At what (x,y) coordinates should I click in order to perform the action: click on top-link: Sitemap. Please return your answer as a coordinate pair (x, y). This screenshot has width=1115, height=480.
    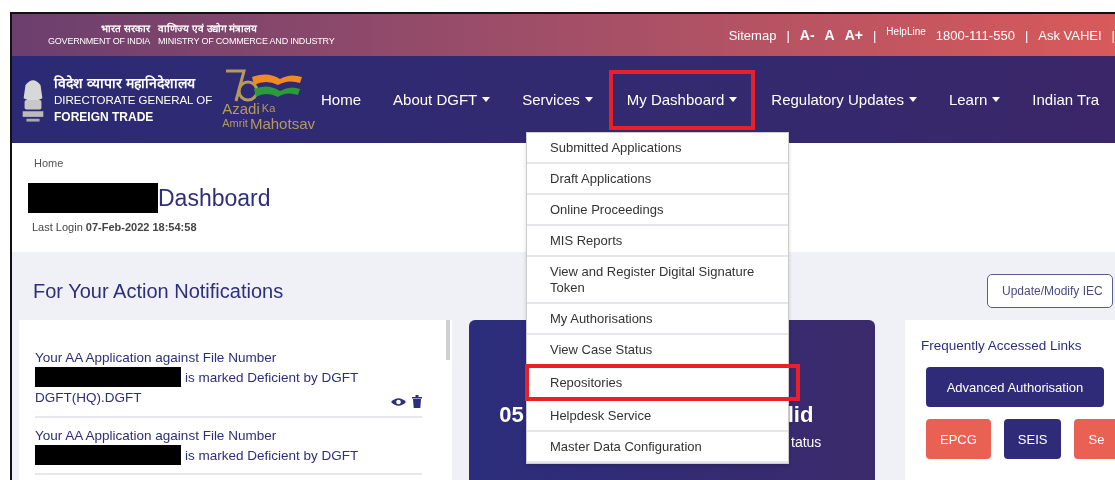
    Looking at the image, I should click on (752, 35).